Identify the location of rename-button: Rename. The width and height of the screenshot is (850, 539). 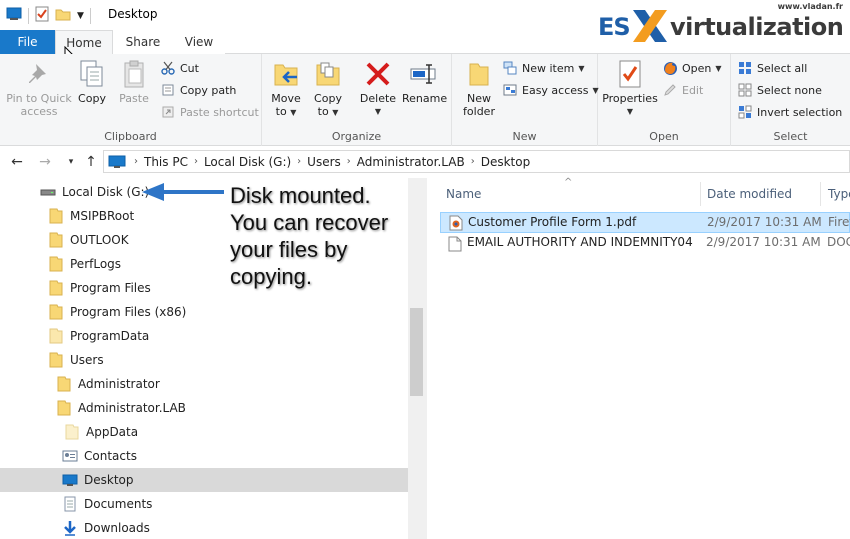
(424, 81).